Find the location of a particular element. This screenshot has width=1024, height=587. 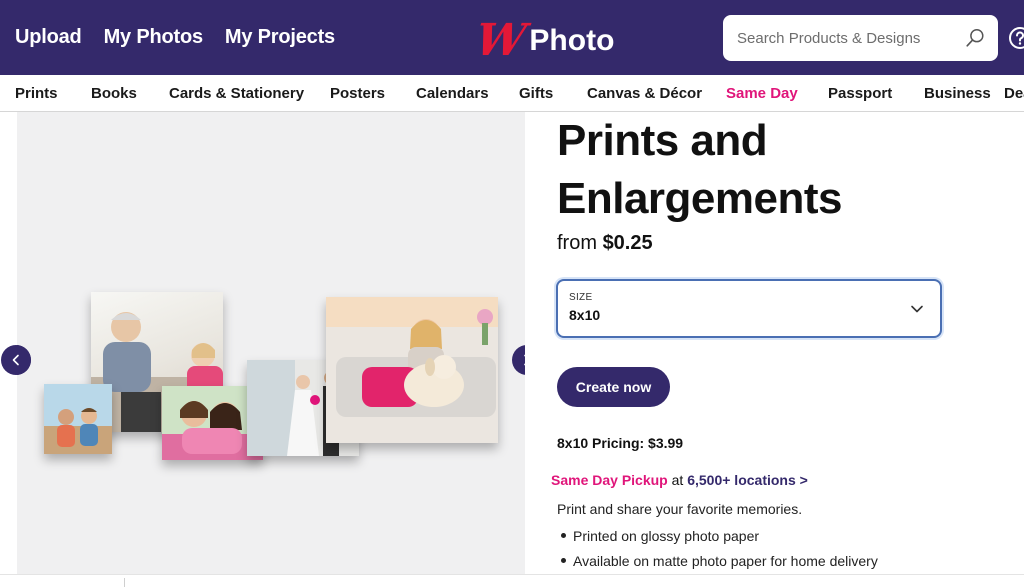

product-title-line2: Enlargements is located at coordinates (699, 198).